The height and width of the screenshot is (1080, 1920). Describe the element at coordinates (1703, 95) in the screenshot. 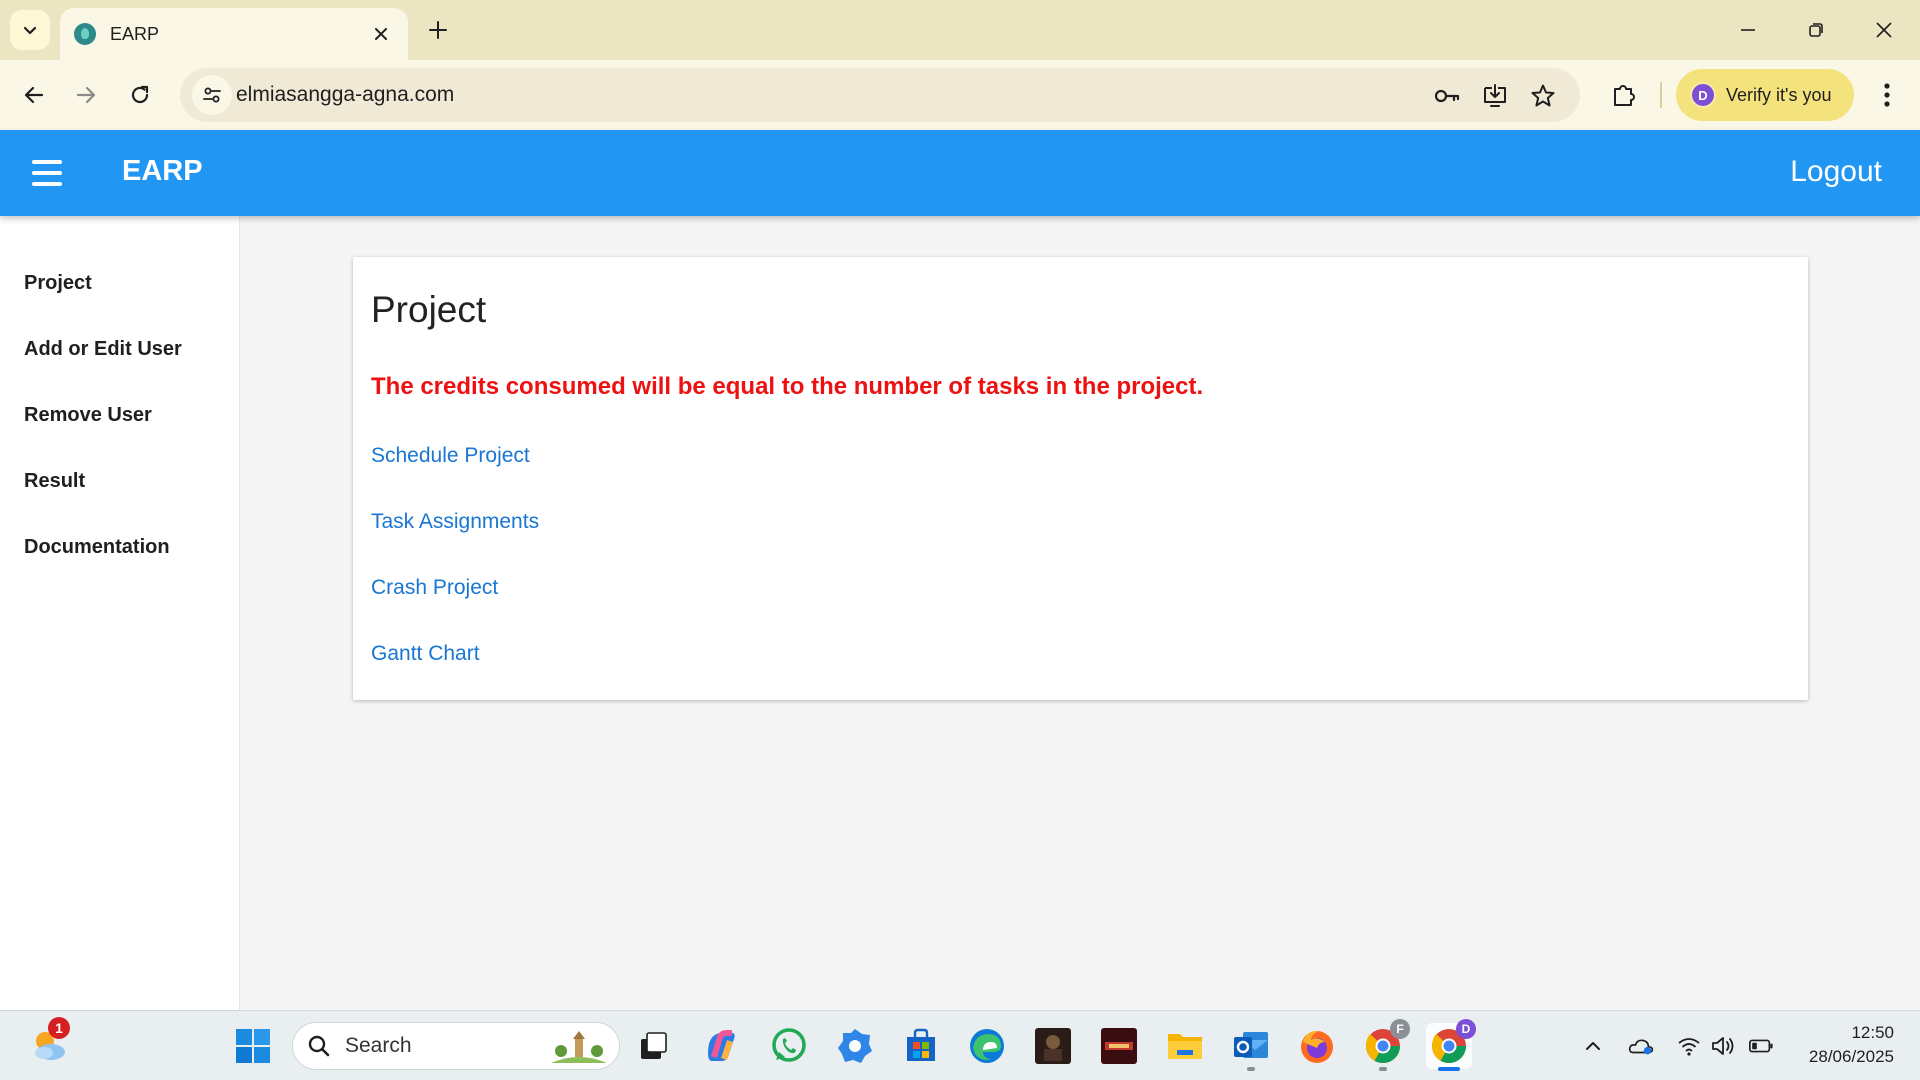

I see `profile-avatar: D` at that location.